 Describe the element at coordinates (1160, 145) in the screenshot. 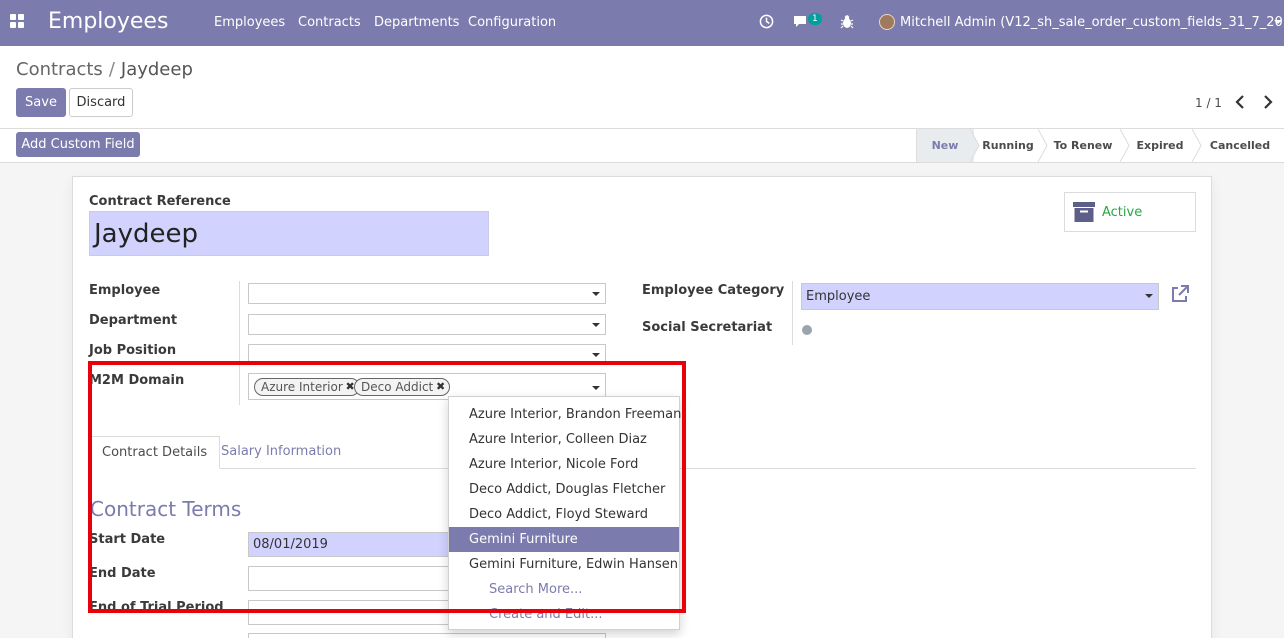

I see `stage-expired: Expired` at that location.